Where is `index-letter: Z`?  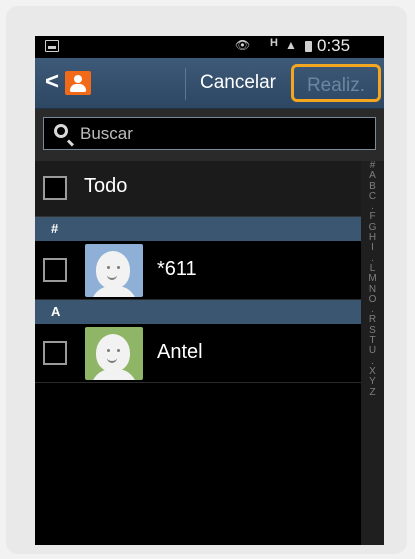 index-letter: Z is located at coordinates (372, 392).